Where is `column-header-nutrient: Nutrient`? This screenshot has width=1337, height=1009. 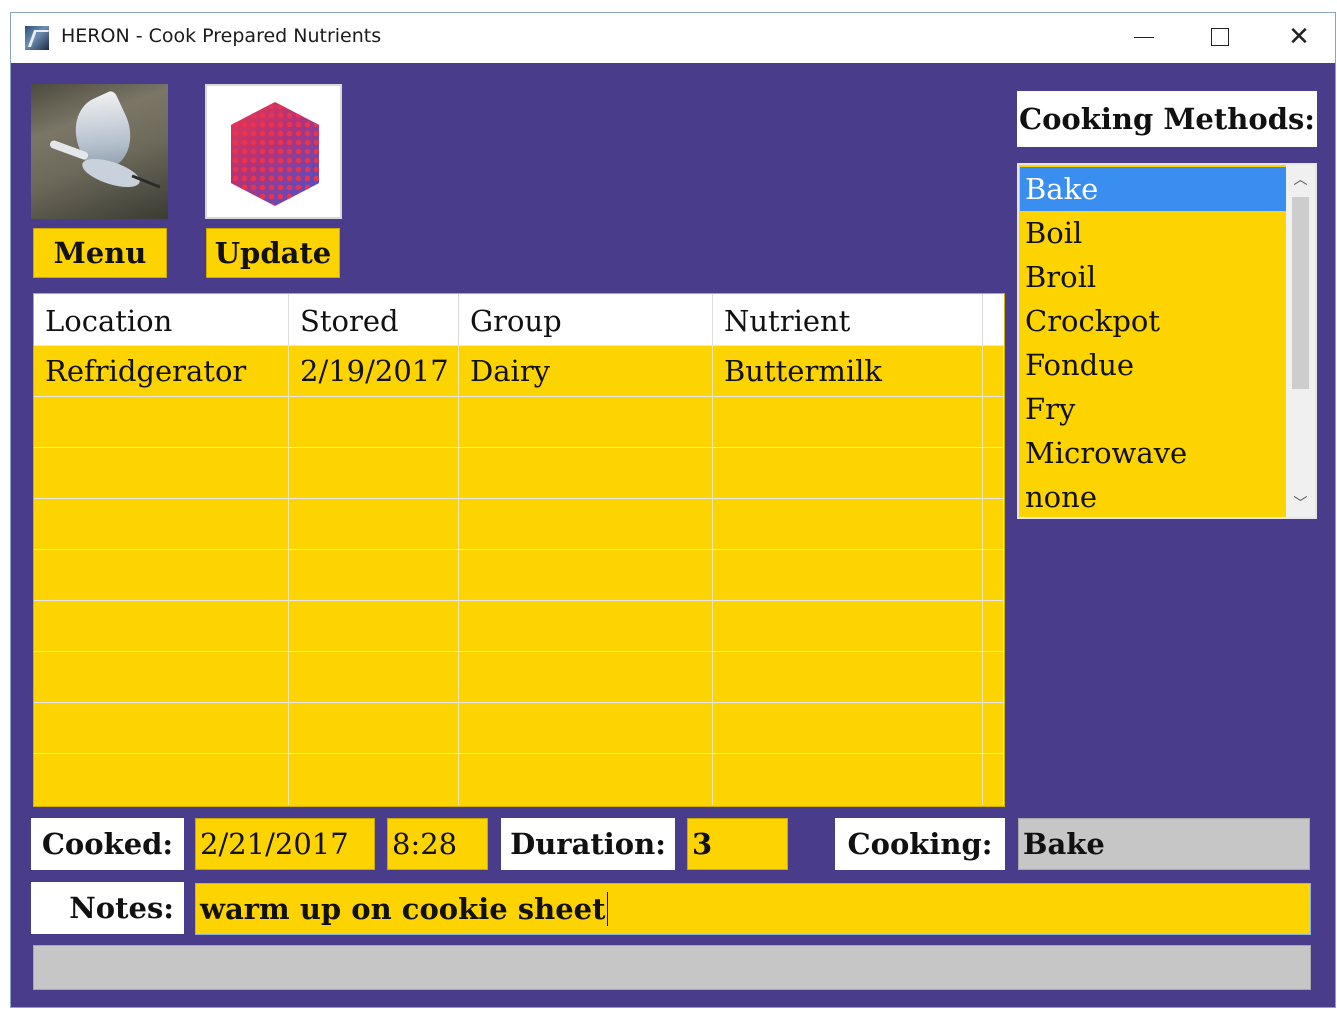
column-header-nutrient: Nutrient is located at coordinates (848, 319).